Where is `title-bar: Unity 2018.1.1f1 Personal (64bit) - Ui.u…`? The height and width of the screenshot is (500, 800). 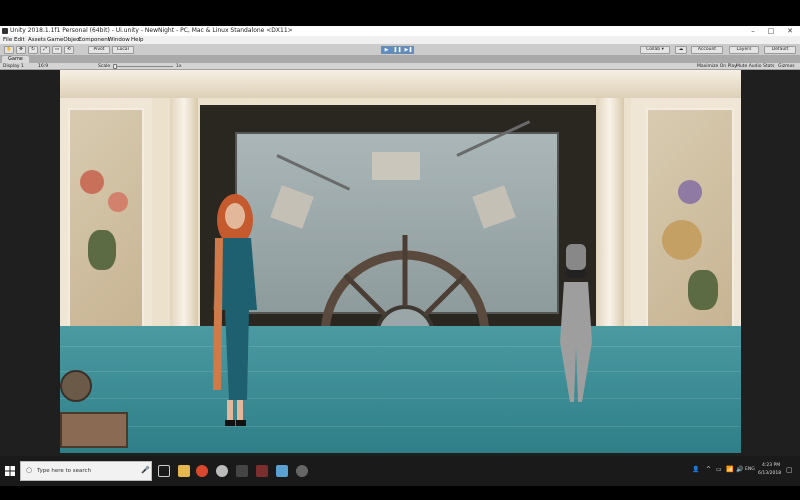 title-bar: Unity 2018.1.1f1 Personal (64bit) - Ui.u… is located at coordinates (400, 31).